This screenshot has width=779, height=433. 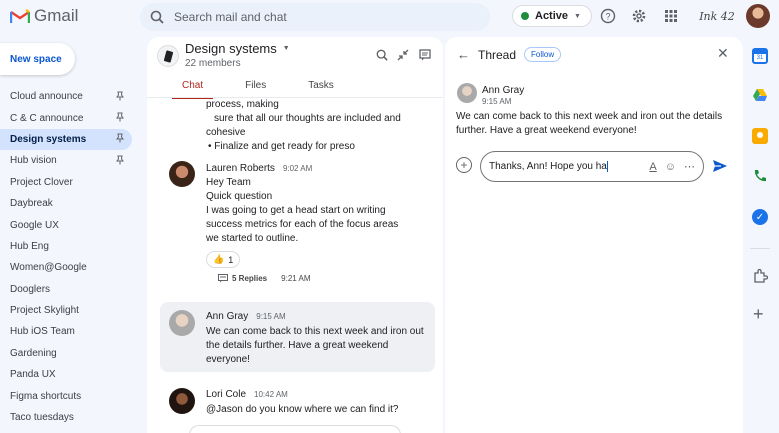 I want to click on sidebar-item-label: Hub Eng, so click(x=29, y=246).